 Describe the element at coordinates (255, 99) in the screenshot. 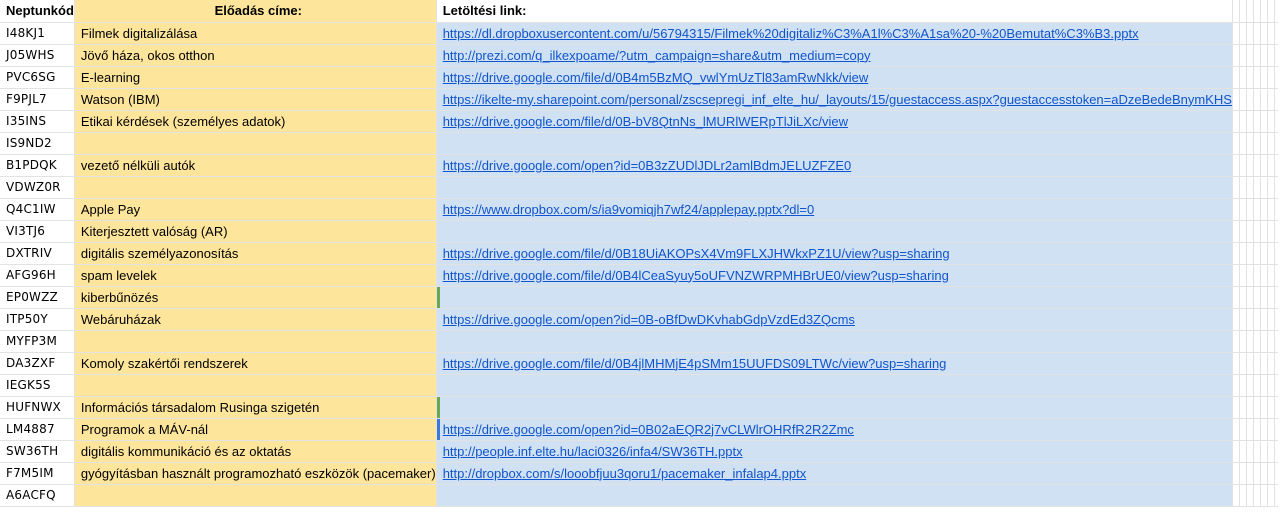

I see `presentation-title-cell: Watson (IBM)` at that location.